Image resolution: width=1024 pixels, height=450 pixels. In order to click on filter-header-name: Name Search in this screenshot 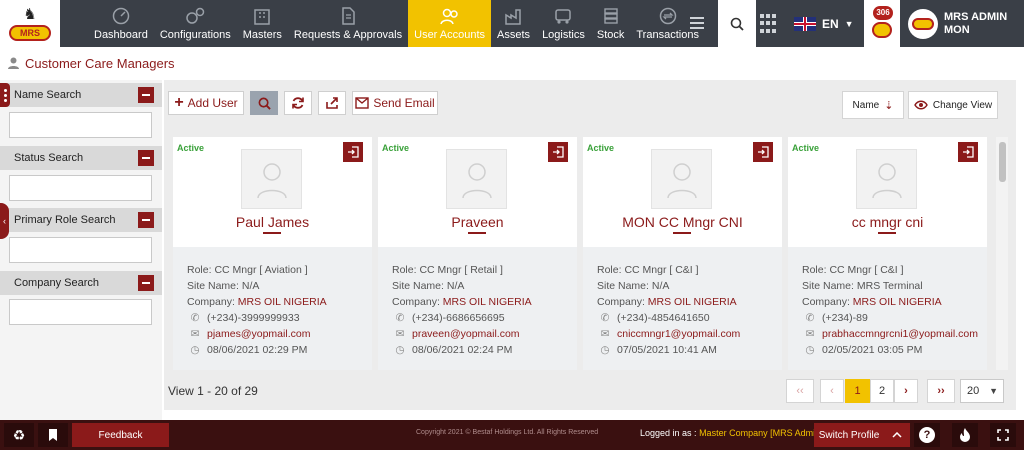, I will do `click(81, 95)`.